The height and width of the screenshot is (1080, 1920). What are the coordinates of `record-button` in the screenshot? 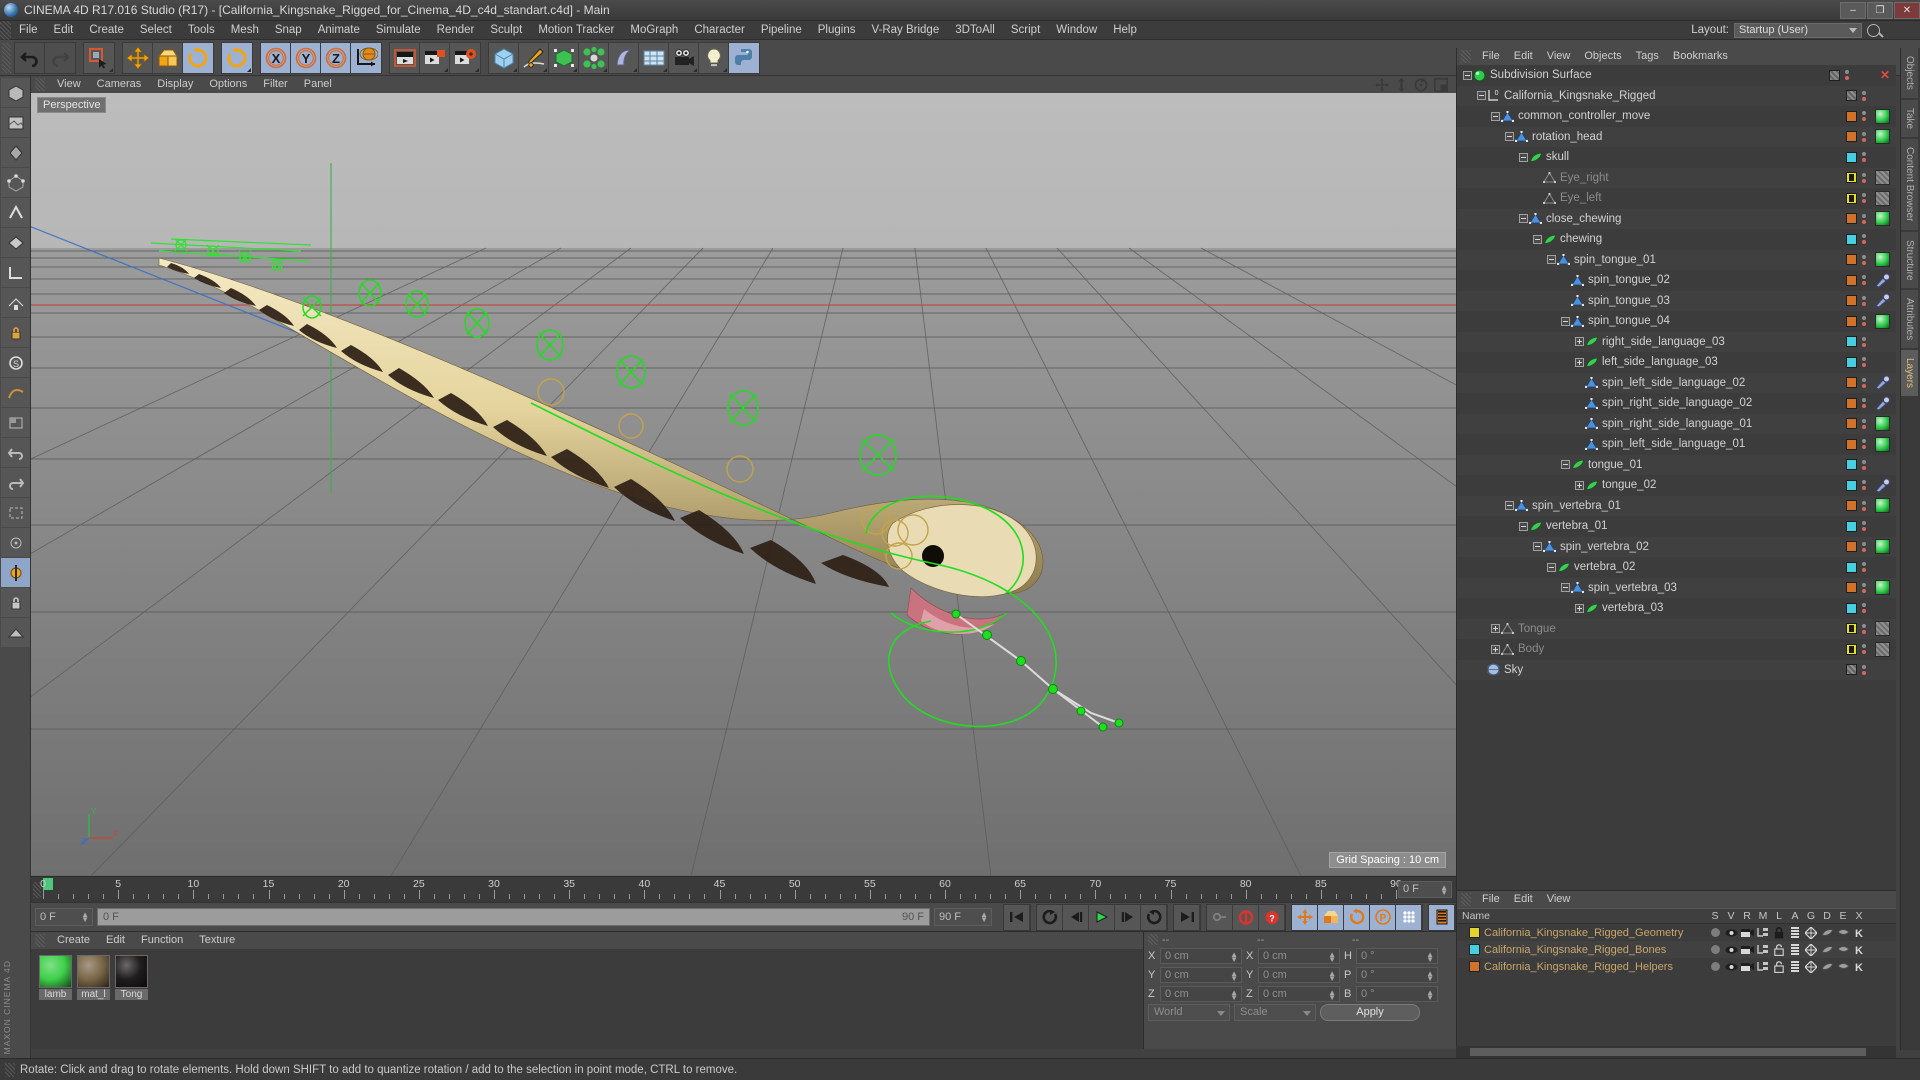 It's located at (1246, 917).